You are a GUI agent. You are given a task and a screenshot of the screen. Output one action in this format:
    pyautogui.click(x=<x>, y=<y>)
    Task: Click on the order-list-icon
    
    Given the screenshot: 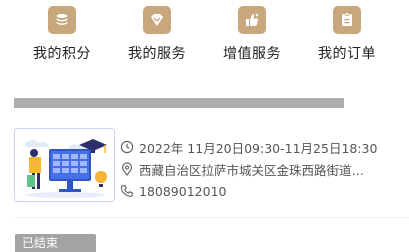 What is the action you would take?
    pyautogui.click(x=347, y=20)
    